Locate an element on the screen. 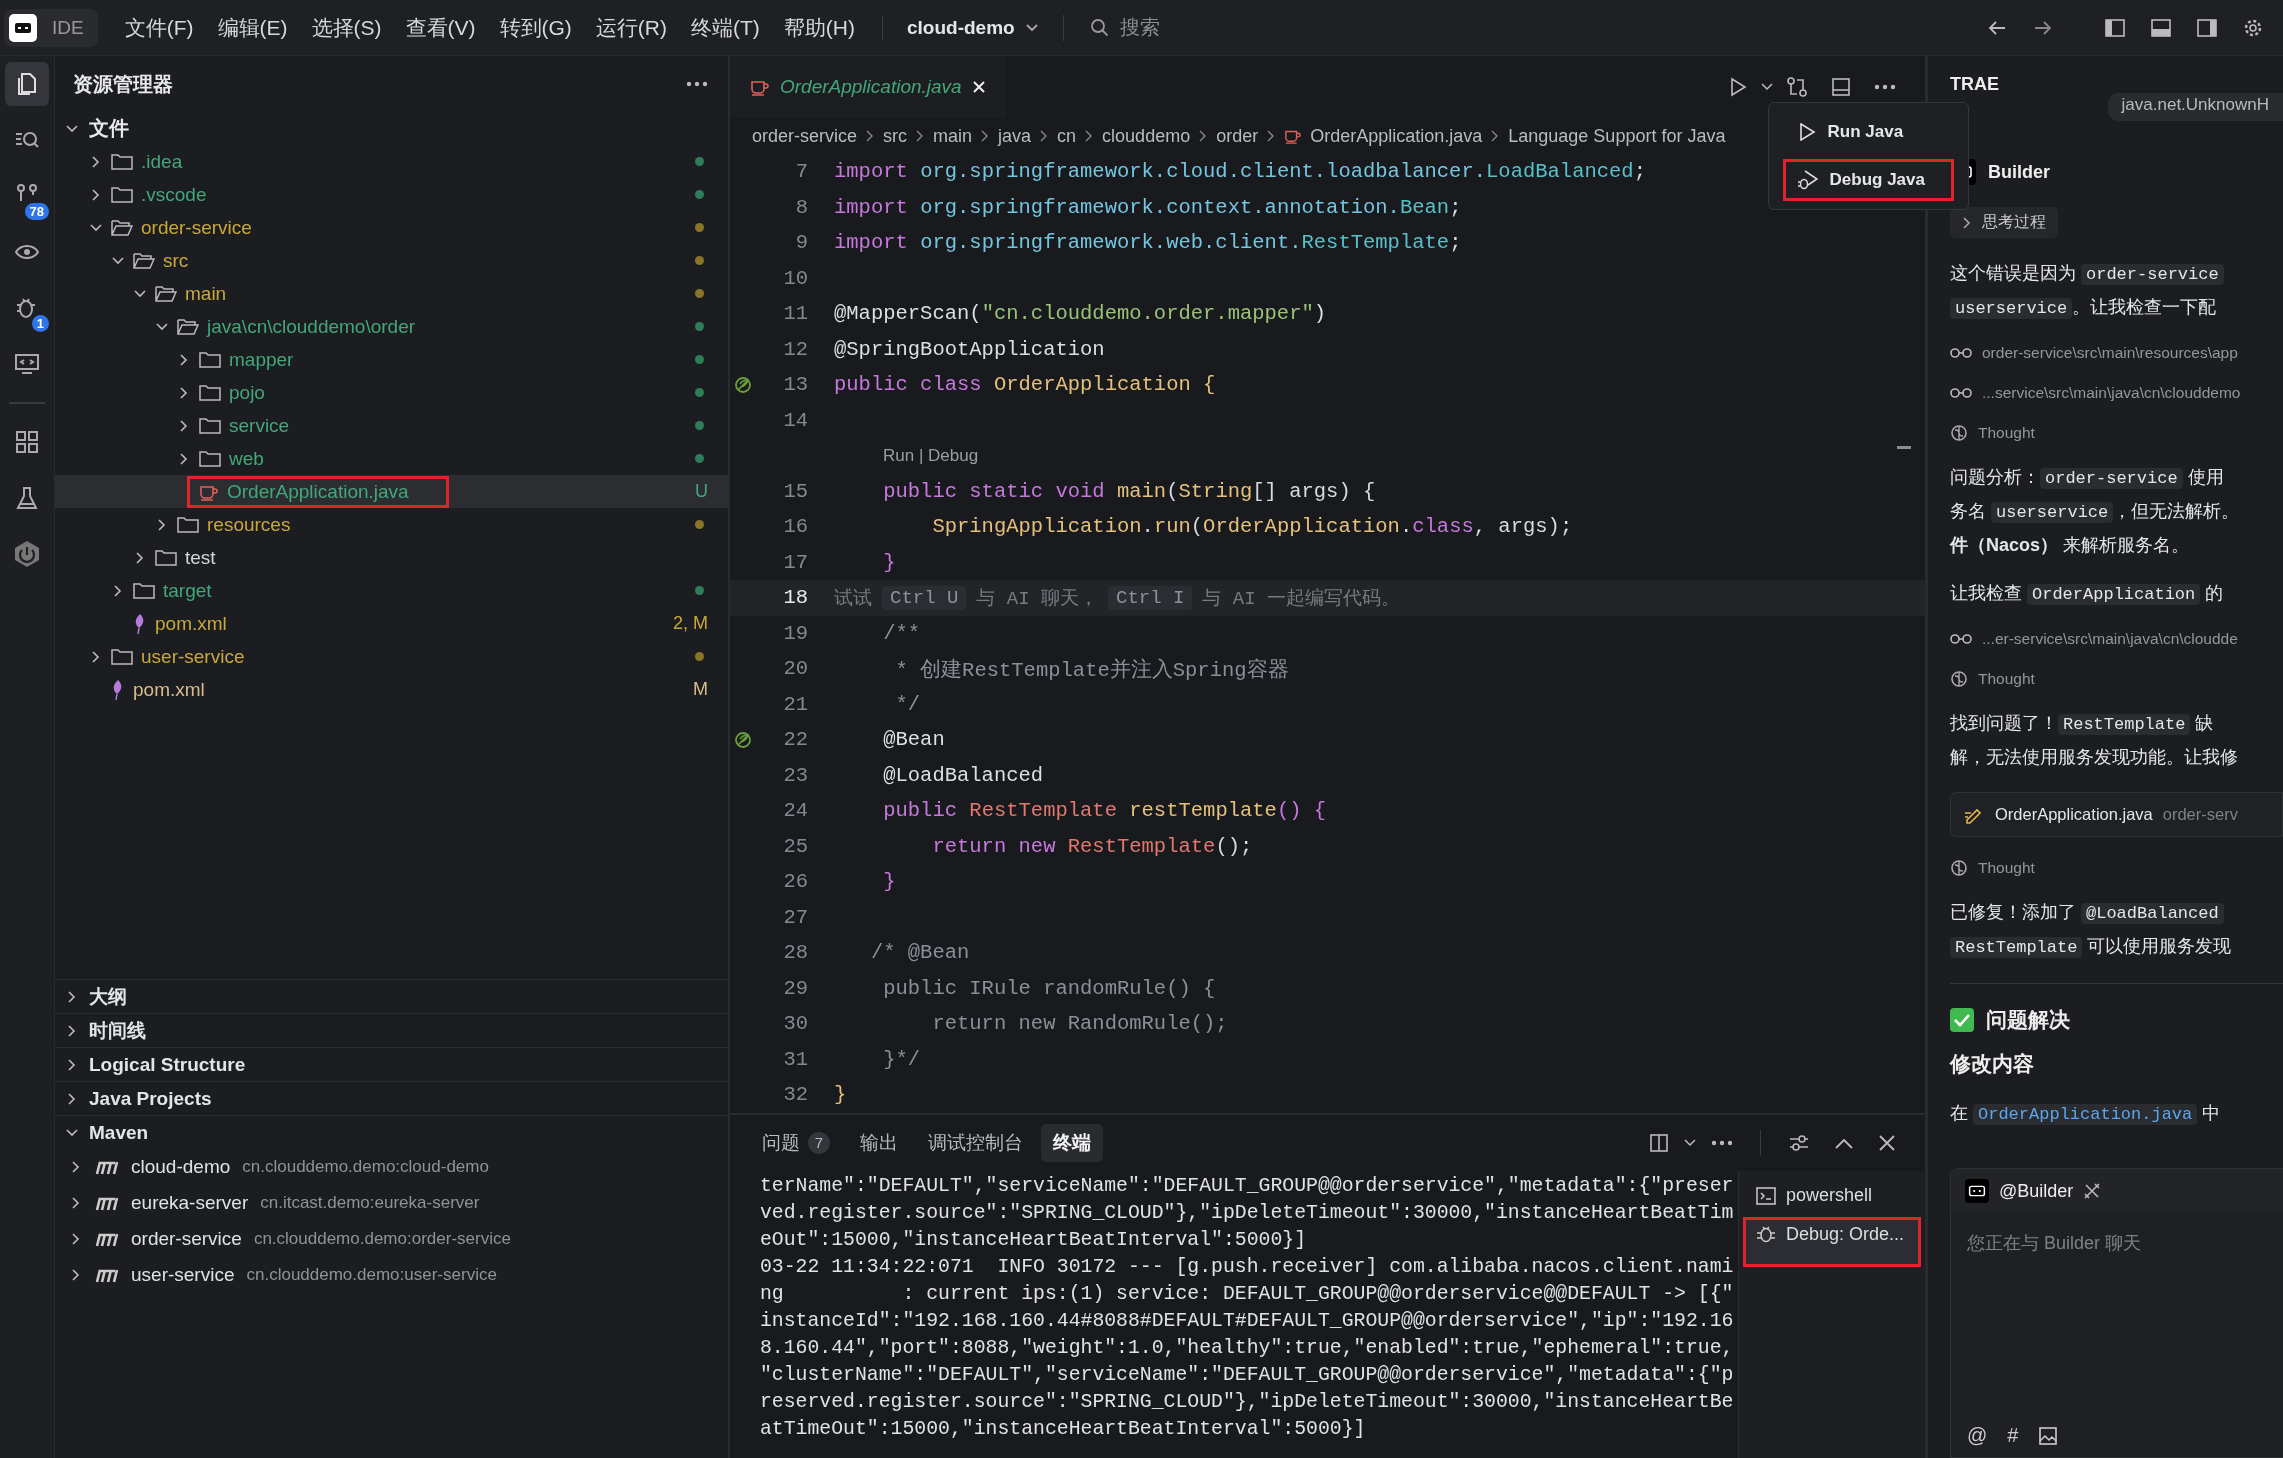  menu-item: 选择(S) is located at coordinates (346, 27).